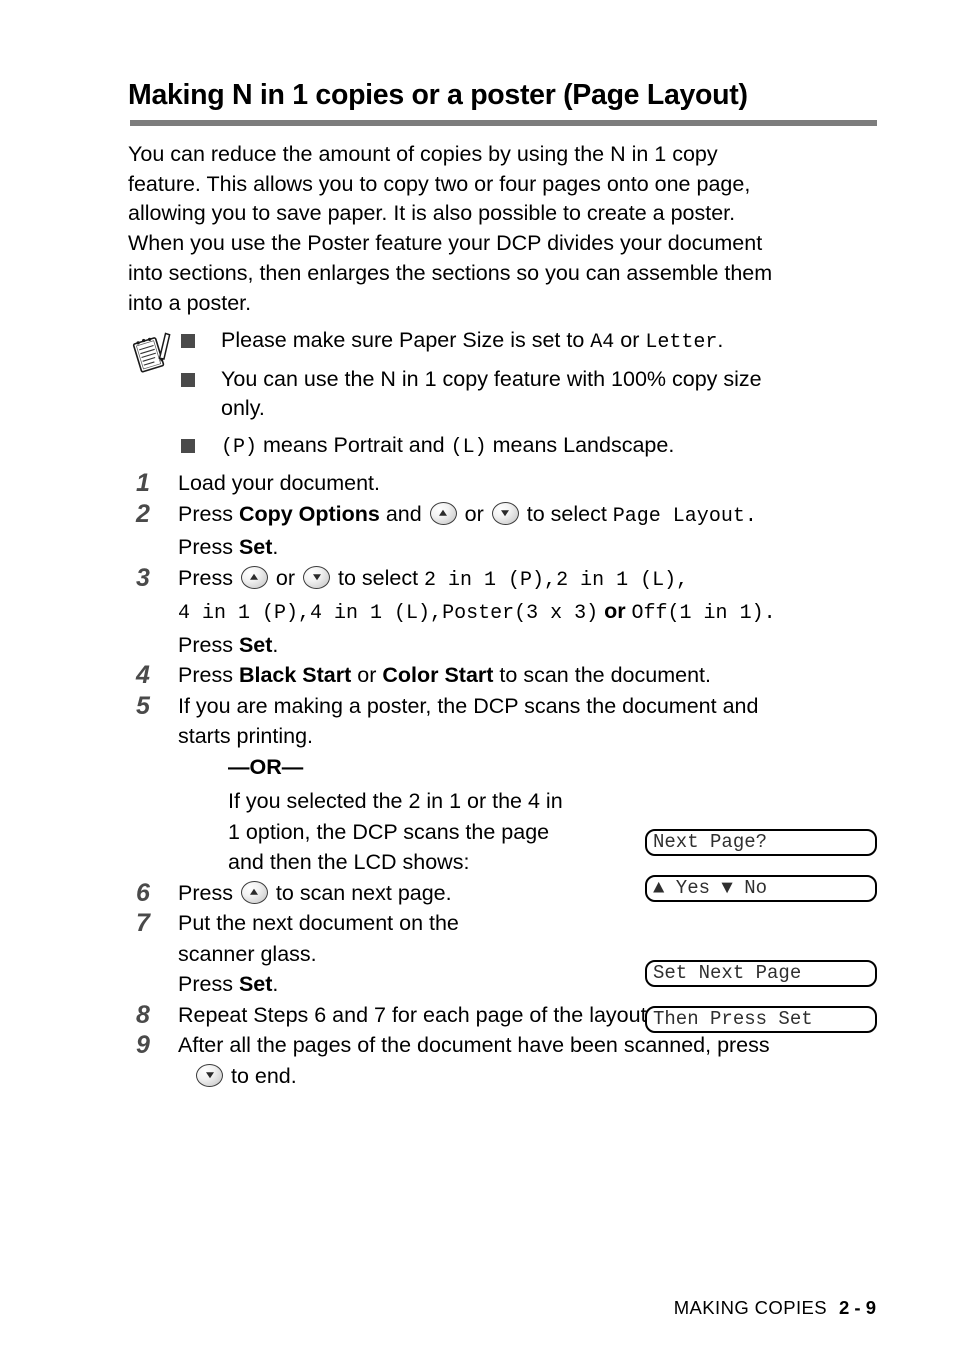 This screenshot has width=954, height=1352. What do you see at coordinates (261, 1075) in the screenshot?
I see `step-text: to end.` at bounding box center [261, 1075].